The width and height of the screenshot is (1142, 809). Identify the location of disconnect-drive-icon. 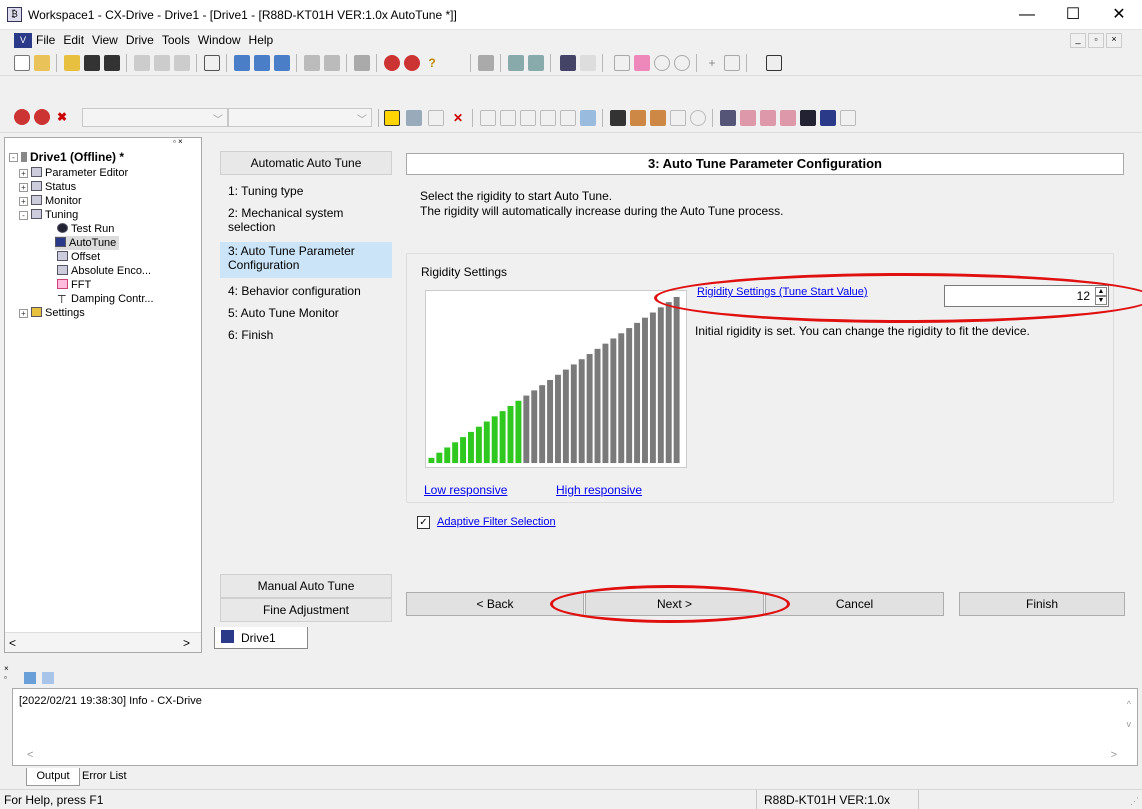
(42, 117).